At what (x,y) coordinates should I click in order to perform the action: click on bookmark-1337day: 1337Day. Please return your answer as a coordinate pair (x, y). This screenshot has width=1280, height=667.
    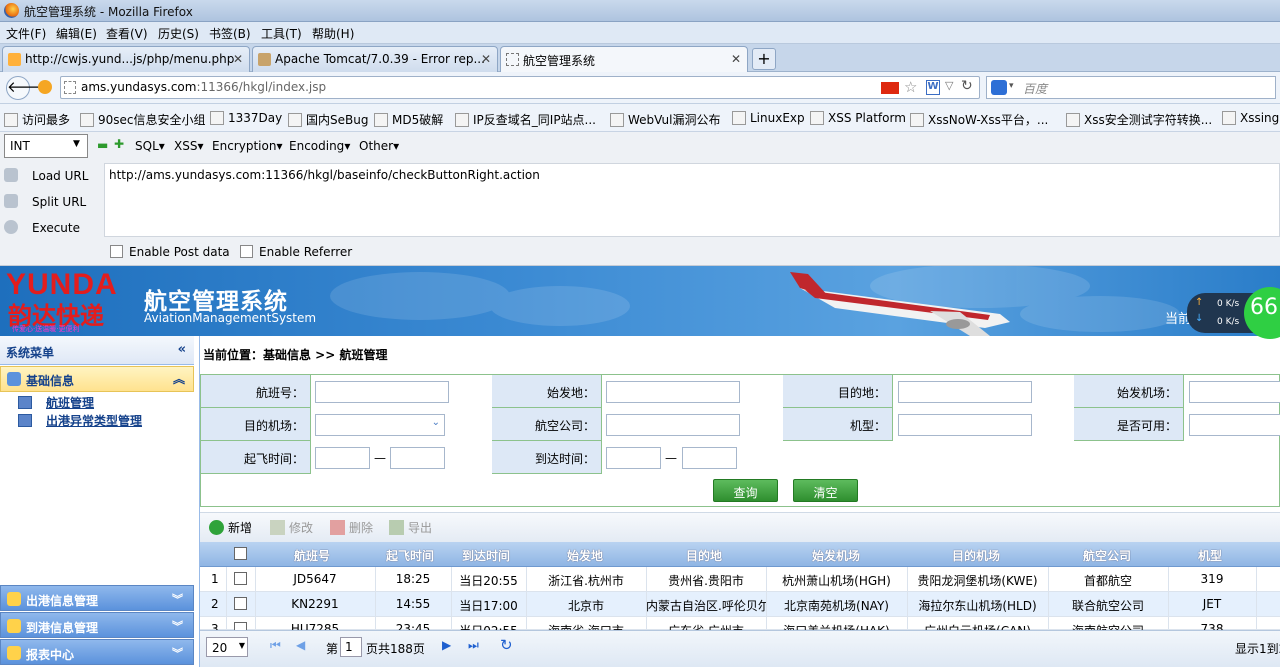
    Looking at the image, I should click on (246, 118).